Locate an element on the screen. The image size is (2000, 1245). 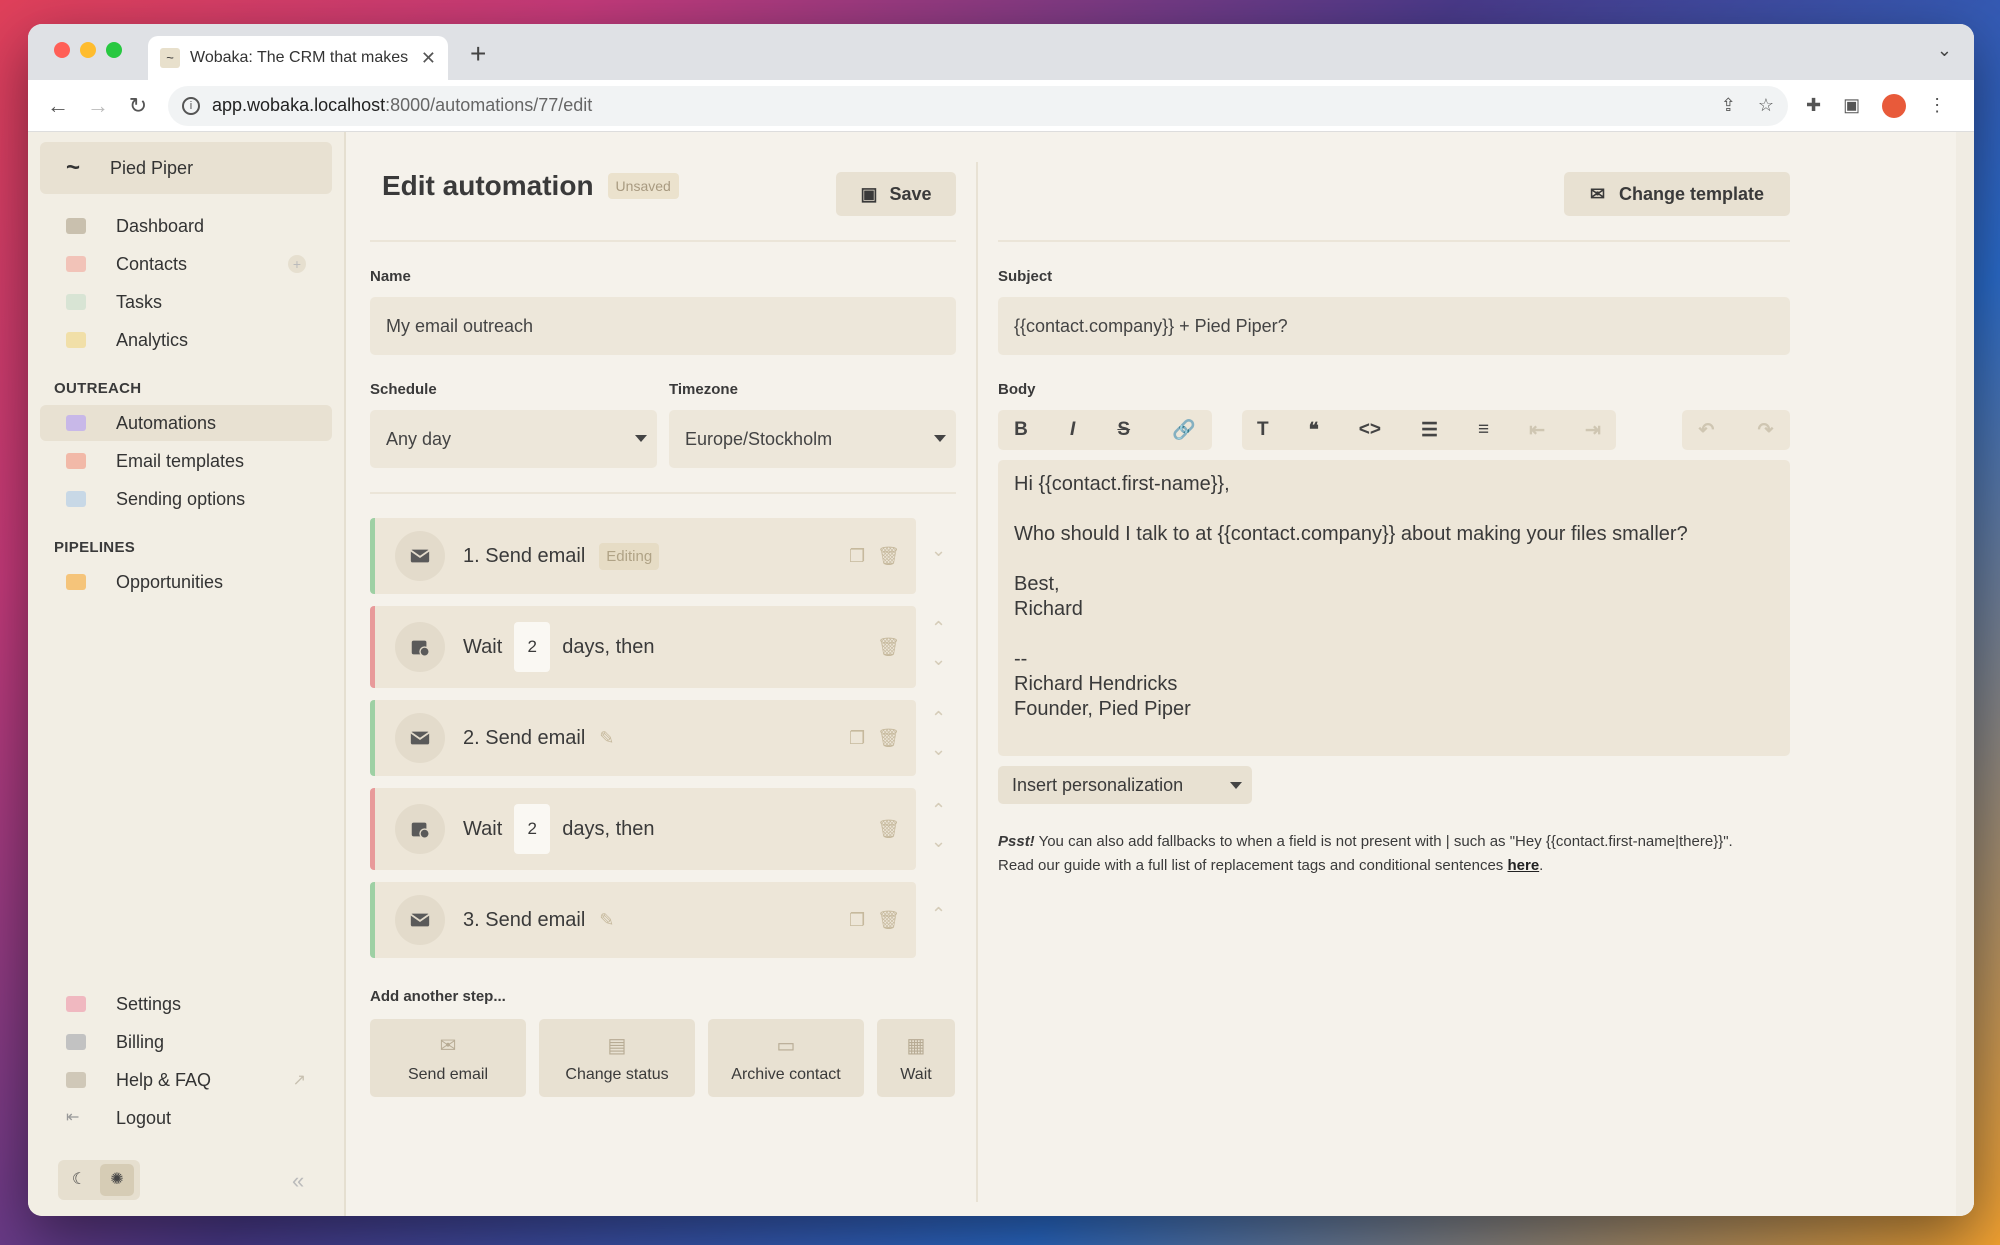
sidebar-item-analytics: Analytics is located at coordinates (186, 340).